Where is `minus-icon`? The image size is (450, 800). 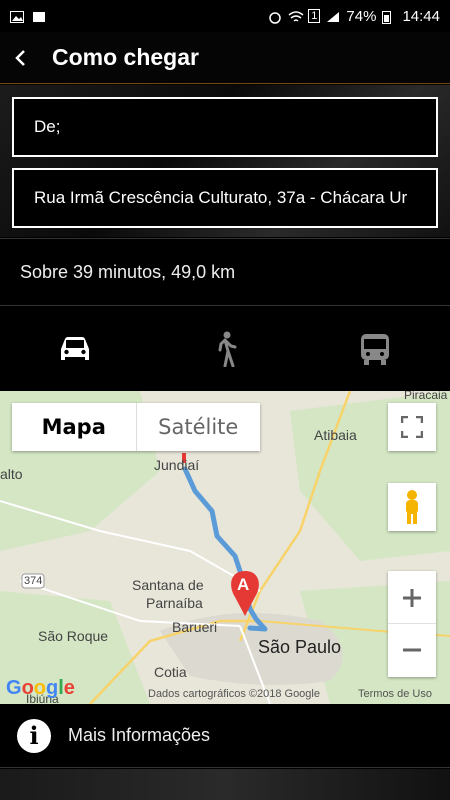 minus-icon is located at coordinates (412, 650).